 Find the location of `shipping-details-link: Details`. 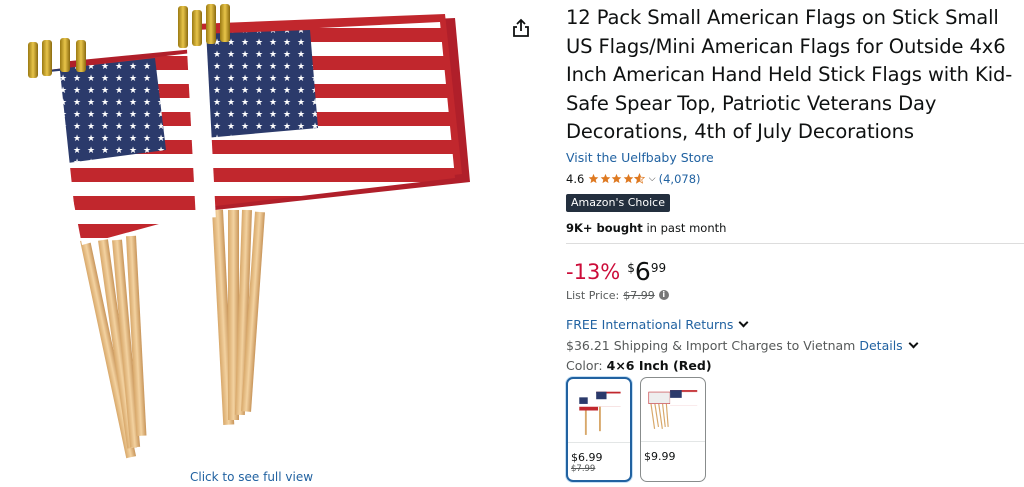

shipping-details-link: Details is located at coordinates (880, 345).